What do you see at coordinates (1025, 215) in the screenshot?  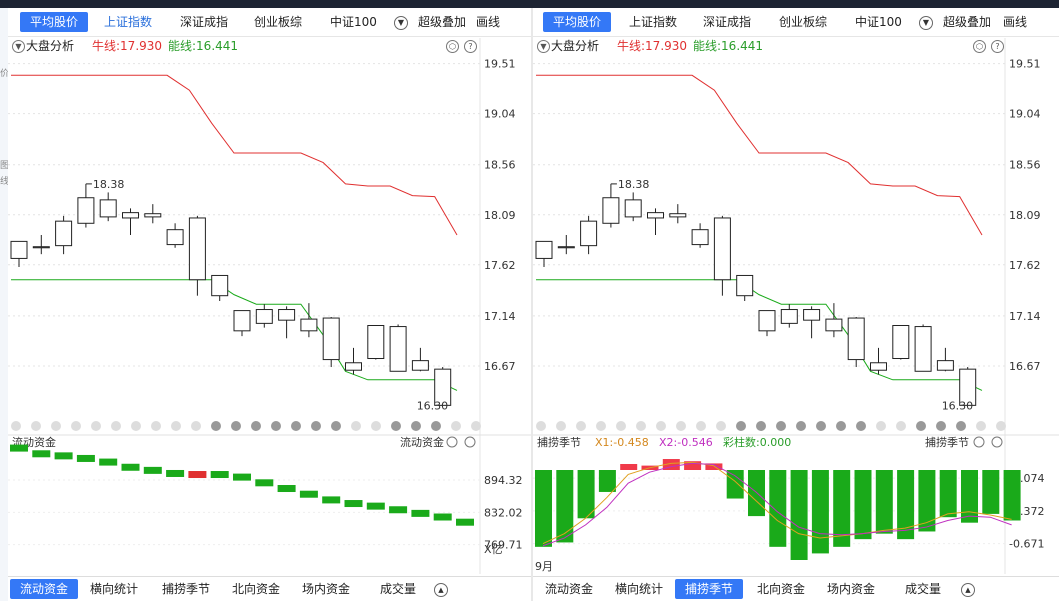 I see `price-axis-tick: 18.09` at bounding box center [1025, 215].